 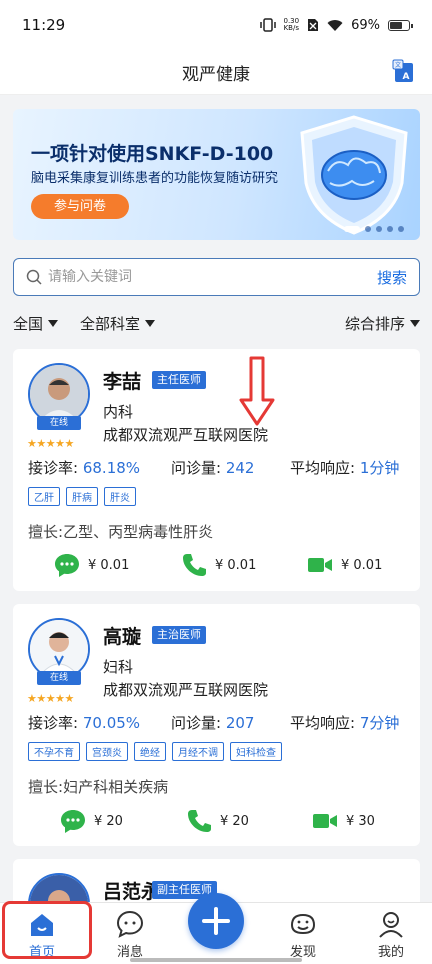 I want to click on home-tab-highlight, so click(x=47, y=930).